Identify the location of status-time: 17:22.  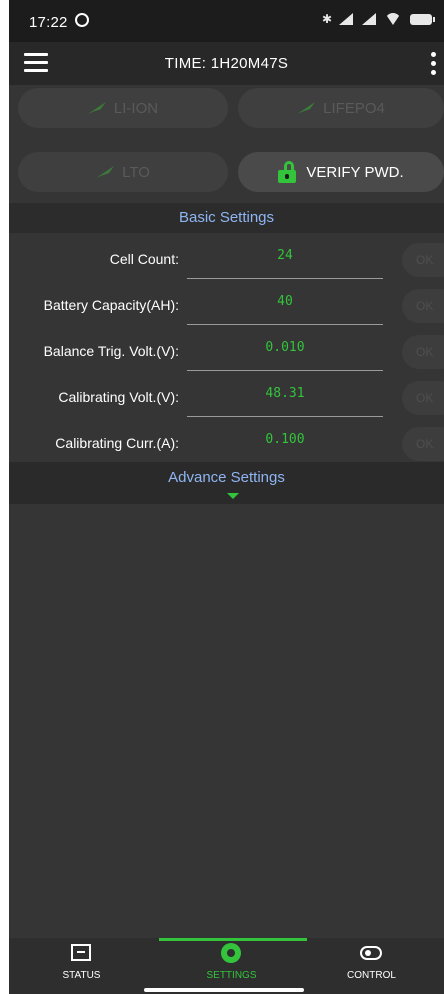
(48, 22).